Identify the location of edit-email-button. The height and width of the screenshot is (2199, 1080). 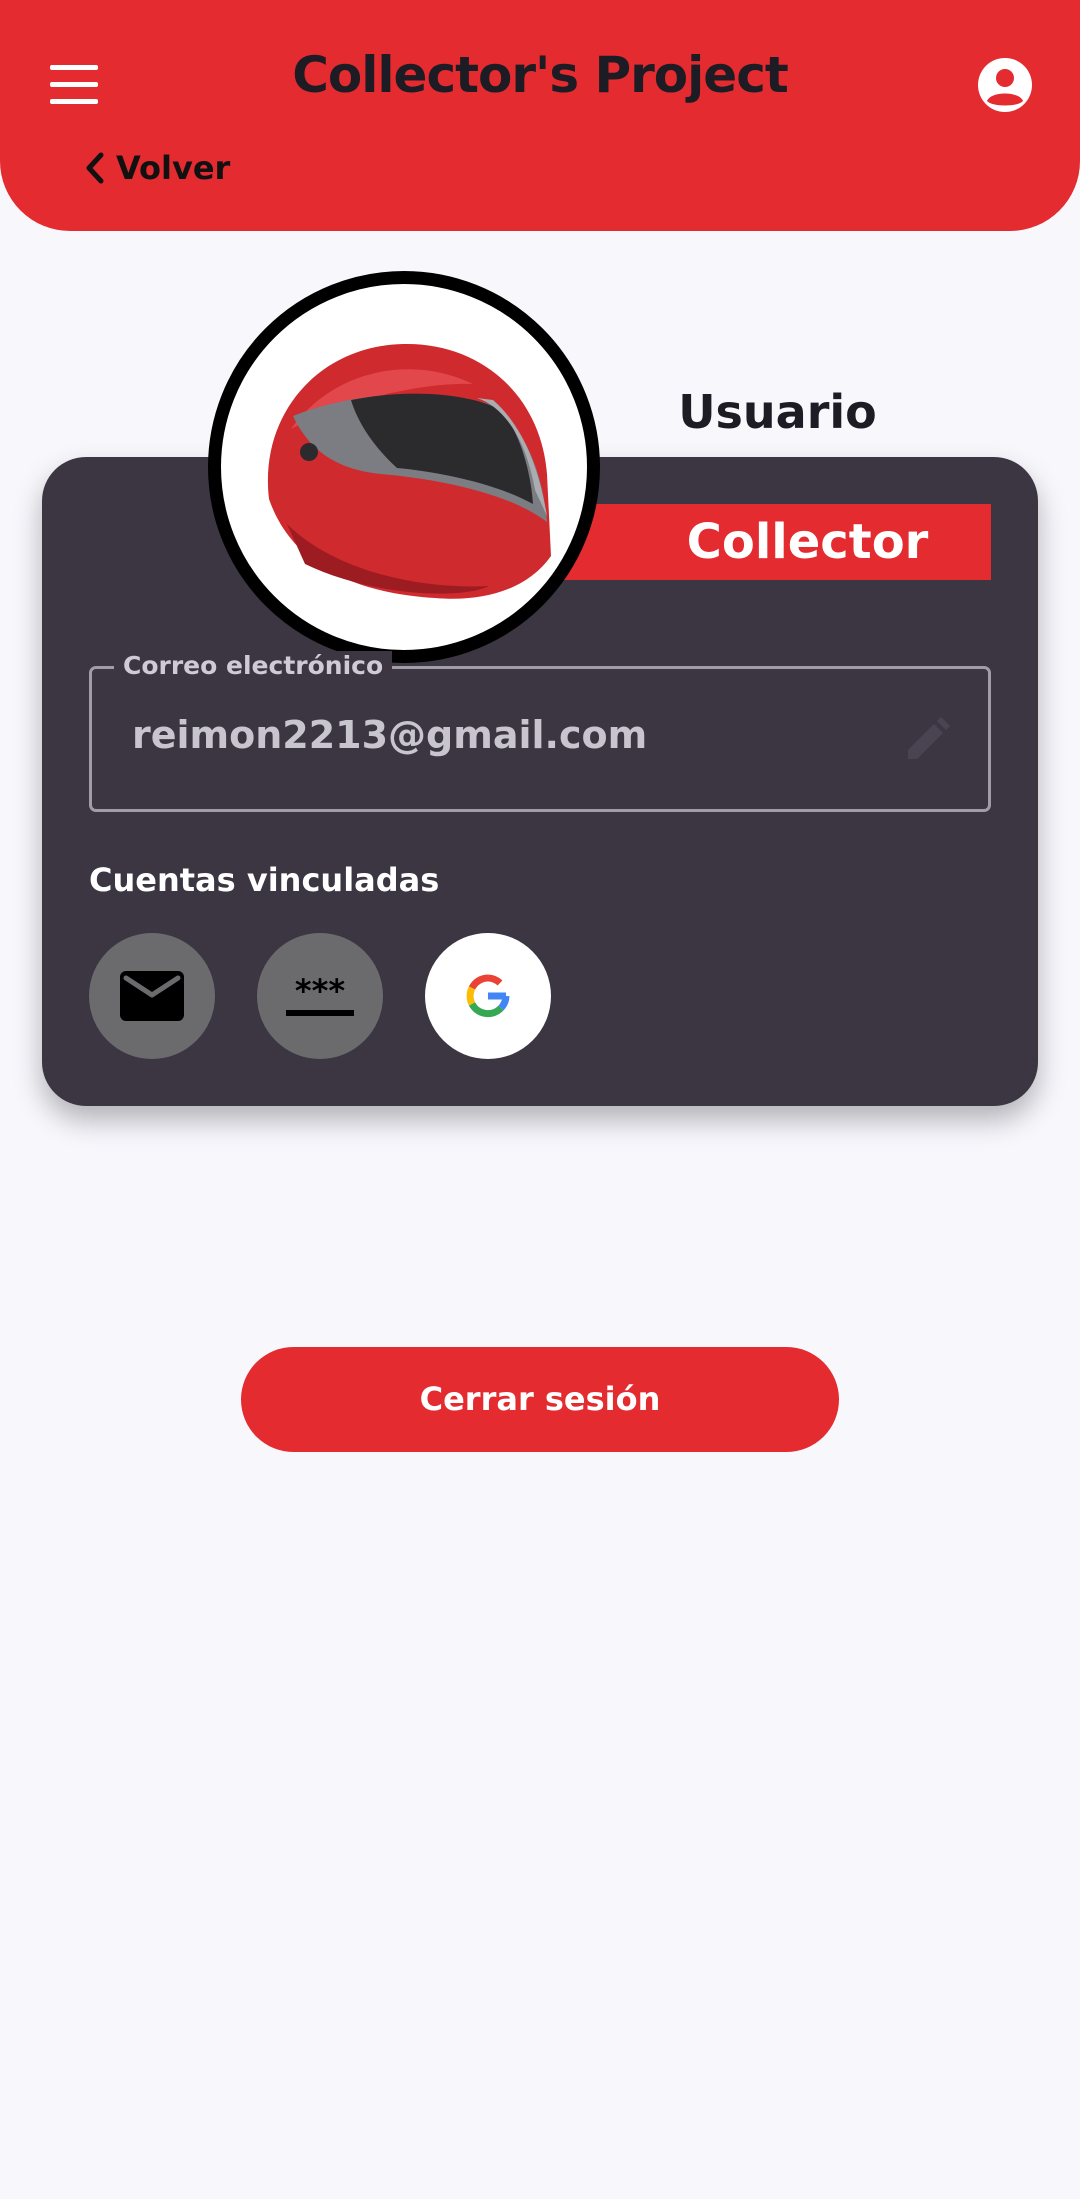
(926, 741).